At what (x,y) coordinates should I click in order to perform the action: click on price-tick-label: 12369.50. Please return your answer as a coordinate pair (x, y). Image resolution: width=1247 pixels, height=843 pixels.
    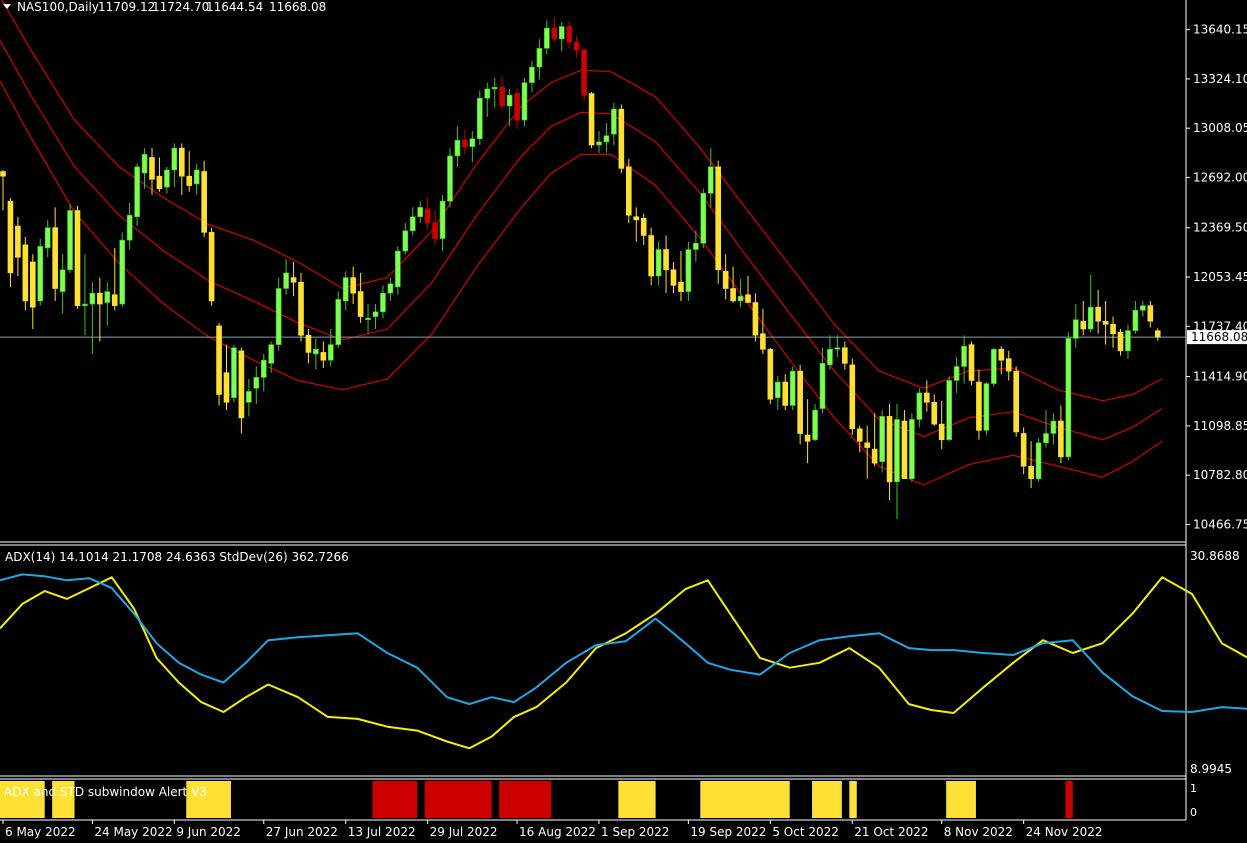
    Looking at the image, I should click on (1220, 228).